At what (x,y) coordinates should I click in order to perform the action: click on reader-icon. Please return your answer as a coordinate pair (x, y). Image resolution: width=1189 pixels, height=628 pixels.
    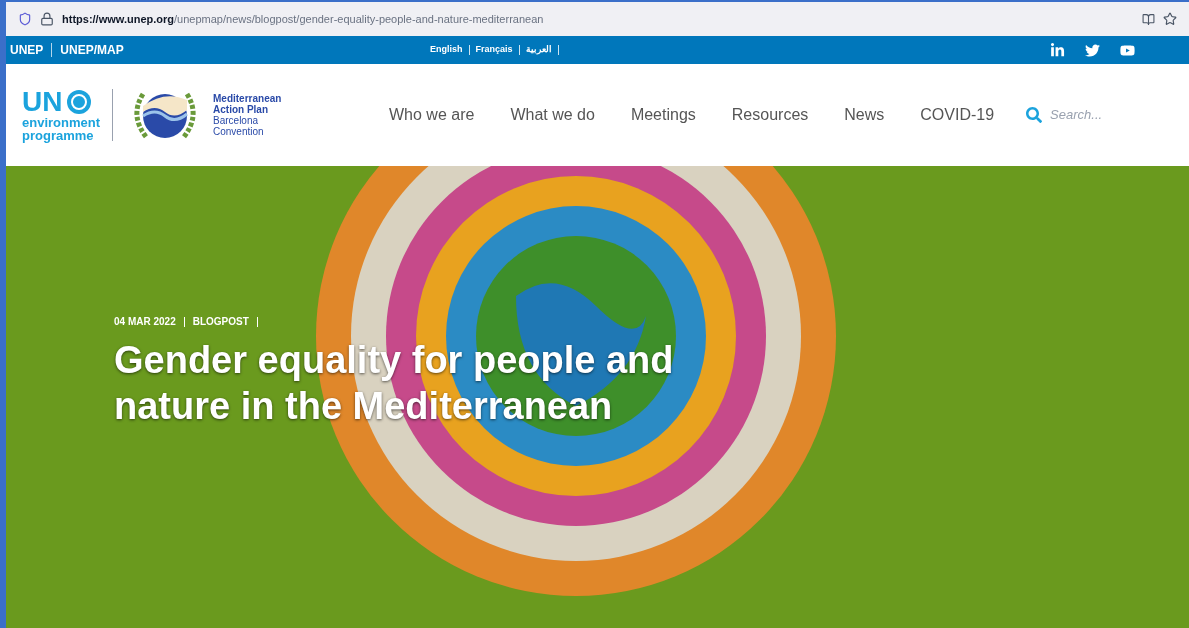
    Looking at the image, I should click on (1148, 19).